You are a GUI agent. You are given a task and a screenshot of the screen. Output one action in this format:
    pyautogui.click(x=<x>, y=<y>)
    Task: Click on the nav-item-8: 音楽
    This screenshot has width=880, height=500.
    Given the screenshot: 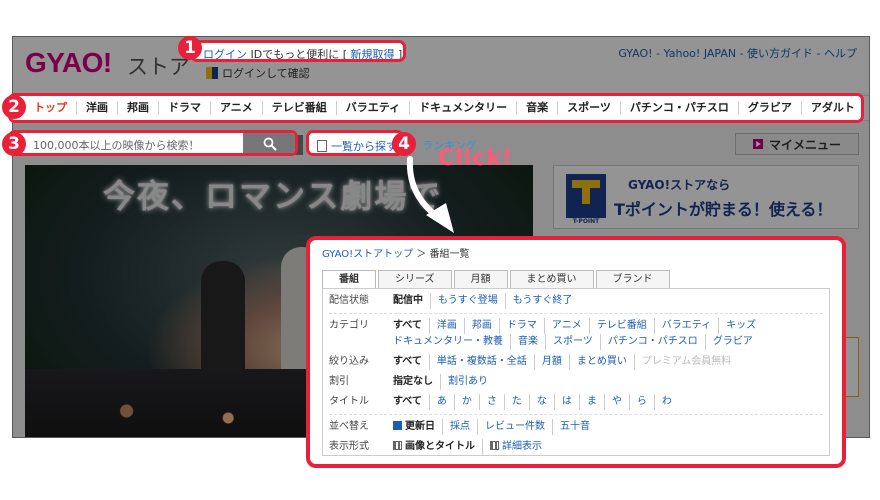 What is the action you would take?
    pyautogui.click(x=538, y=108)
    